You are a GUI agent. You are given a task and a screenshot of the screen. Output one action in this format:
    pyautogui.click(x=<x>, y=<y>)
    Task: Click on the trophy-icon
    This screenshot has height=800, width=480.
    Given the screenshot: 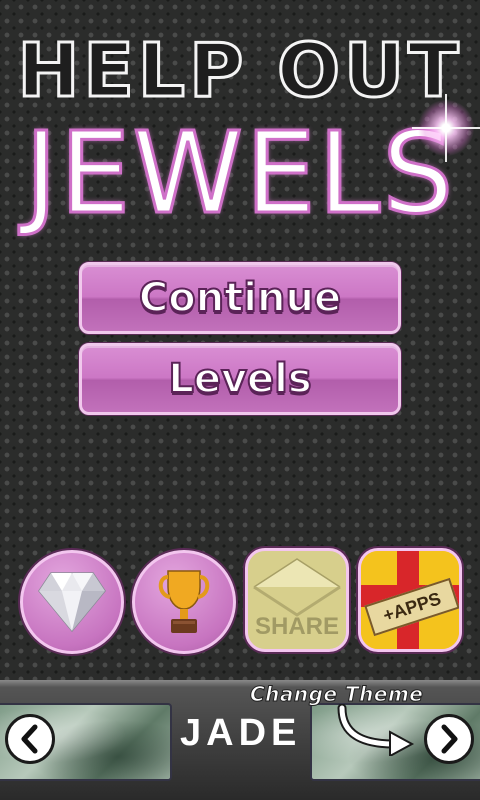 What is the action you would take?
    pyautogui.click(x=184, y=601)
    